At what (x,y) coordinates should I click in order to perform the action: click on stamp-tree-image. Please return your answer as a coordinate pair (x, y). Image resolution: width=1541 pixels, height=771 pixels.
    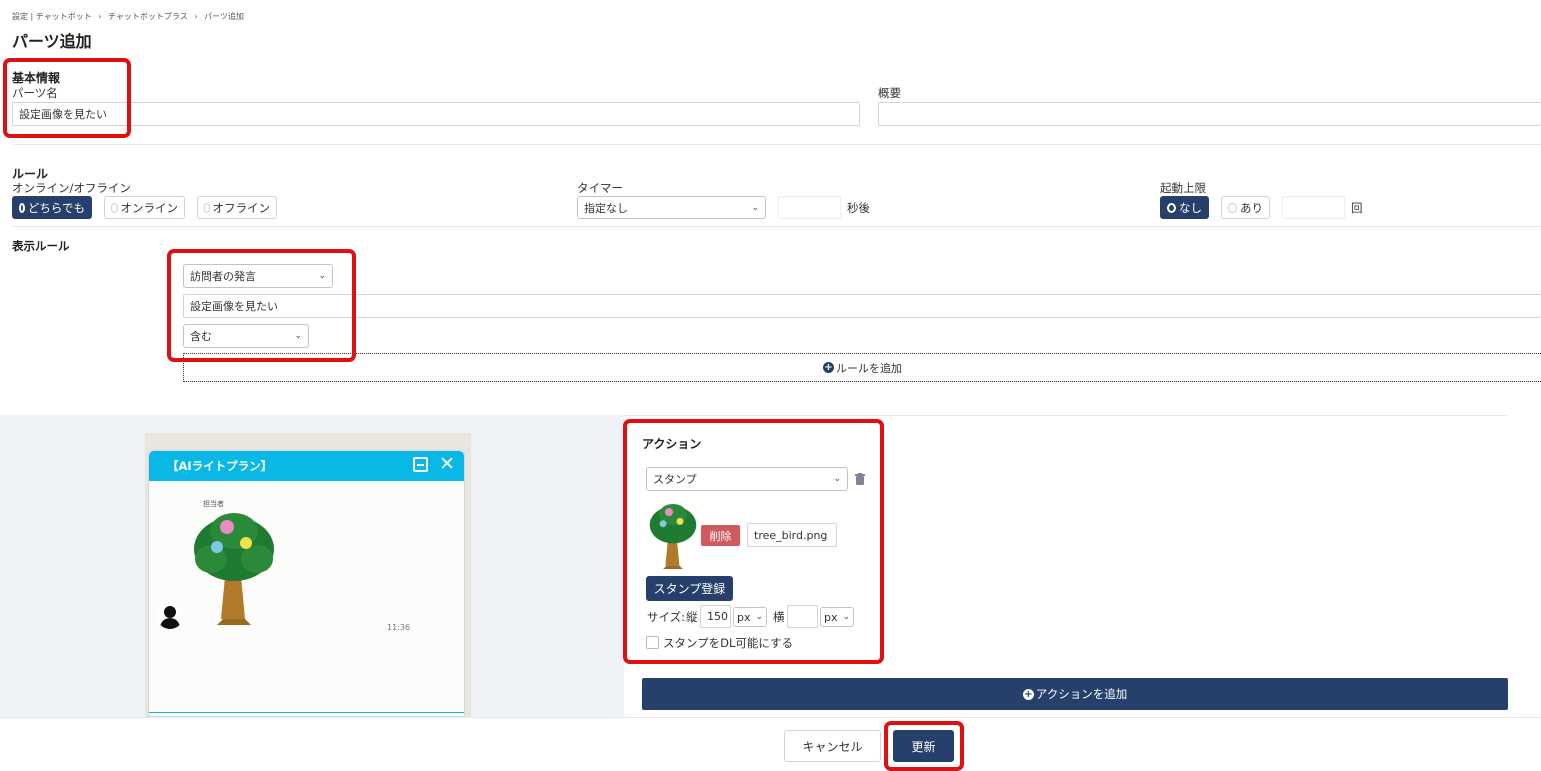
    Looking at the image, I should click on (234, 569).